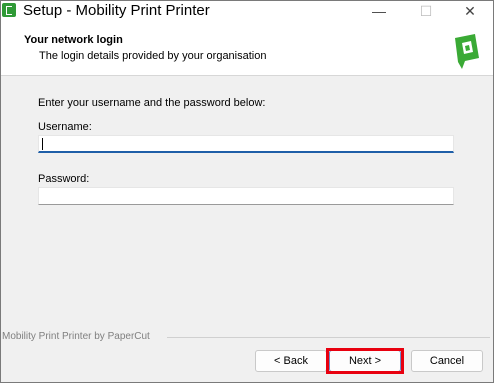 The height and width of the screenshot is (383, 494). Describe the element at coordinates (76, 336) in the screenshot. I see `branding-text: Mobility Print Printer by PaperCut` at that location.